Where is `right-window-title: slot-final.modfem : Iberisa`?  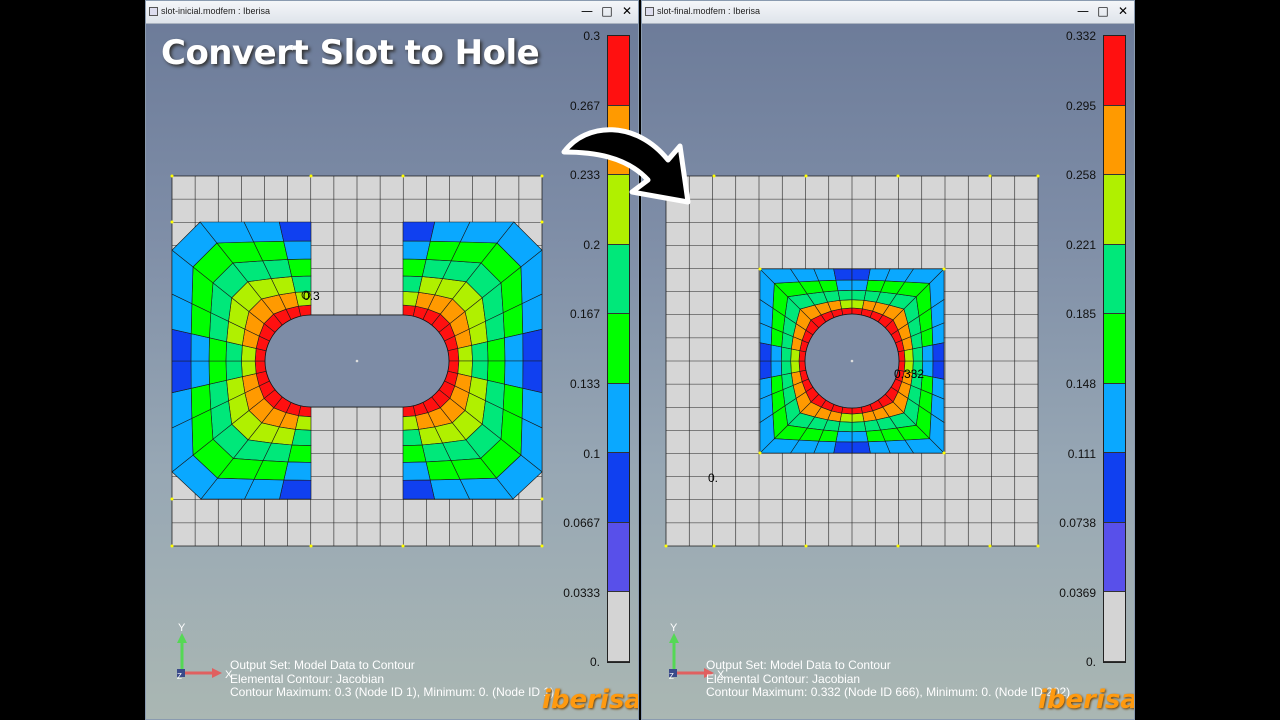 right-window-title: slot-final.modfem : Iberisa is located at coordinates (709, 11).